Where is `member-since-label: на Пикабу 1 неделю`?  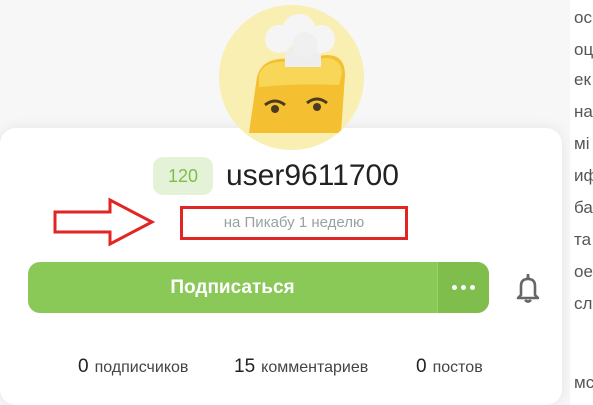 member-since-label: на Пикабу 1 неделю is located at coordinates (294, 223).